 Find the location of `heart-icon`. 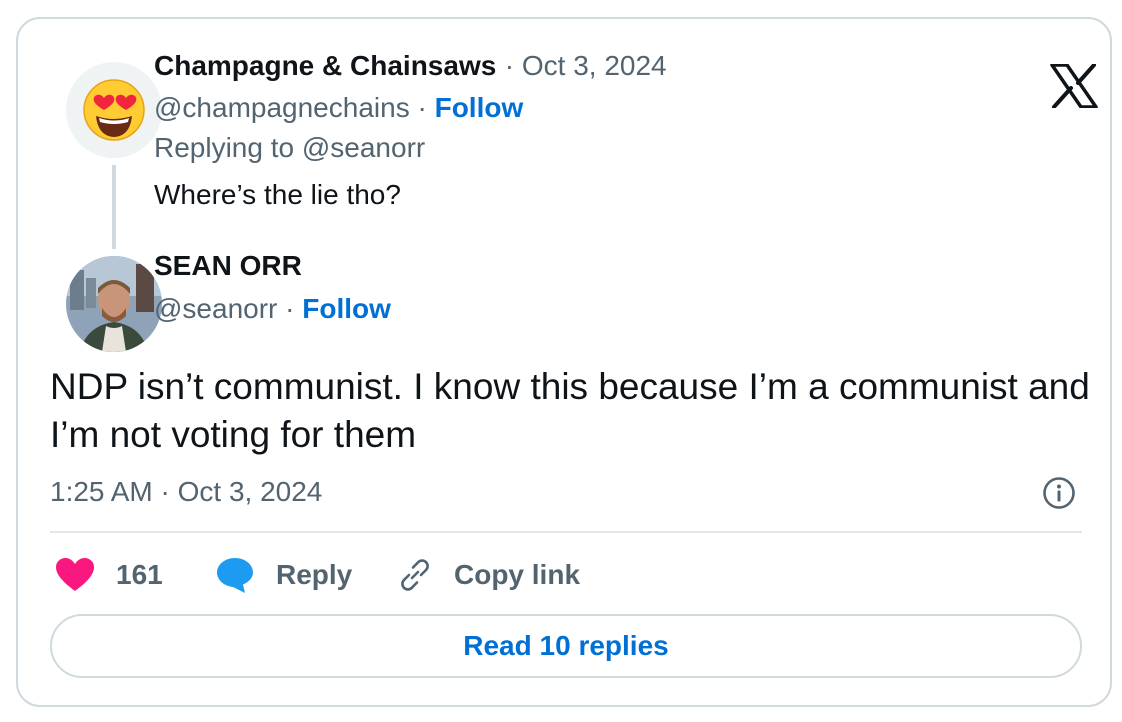

heart-icon is located at coordinates (75, 574).